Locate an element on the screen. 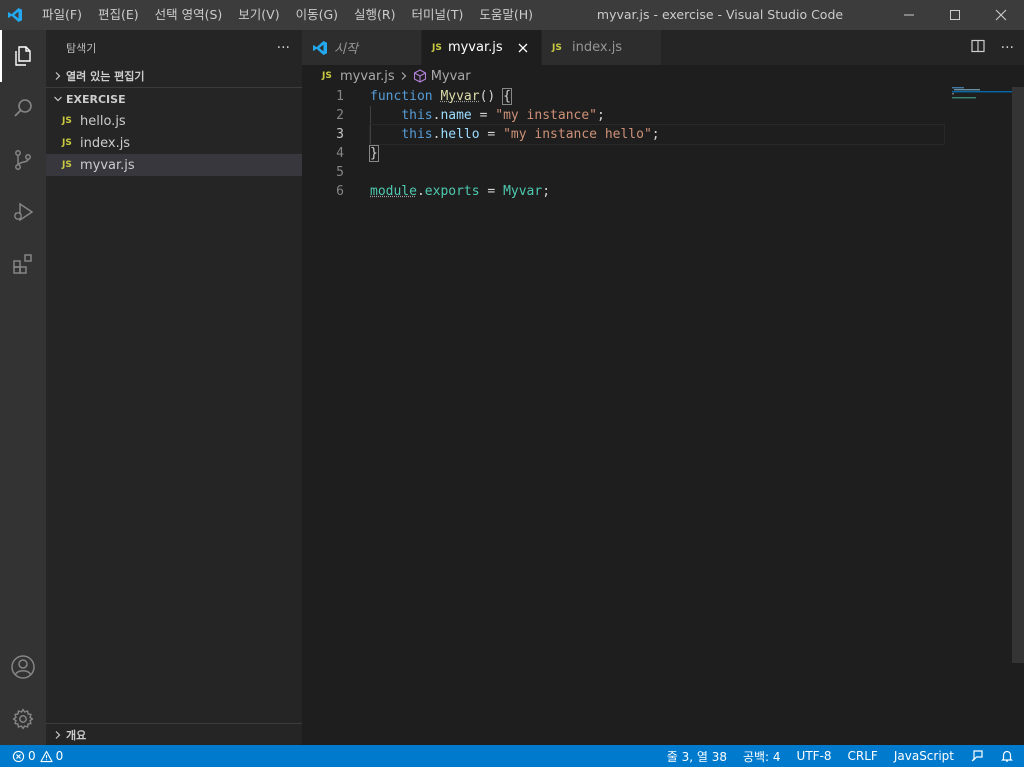  accounts-button is located at coordinates (23, 667).